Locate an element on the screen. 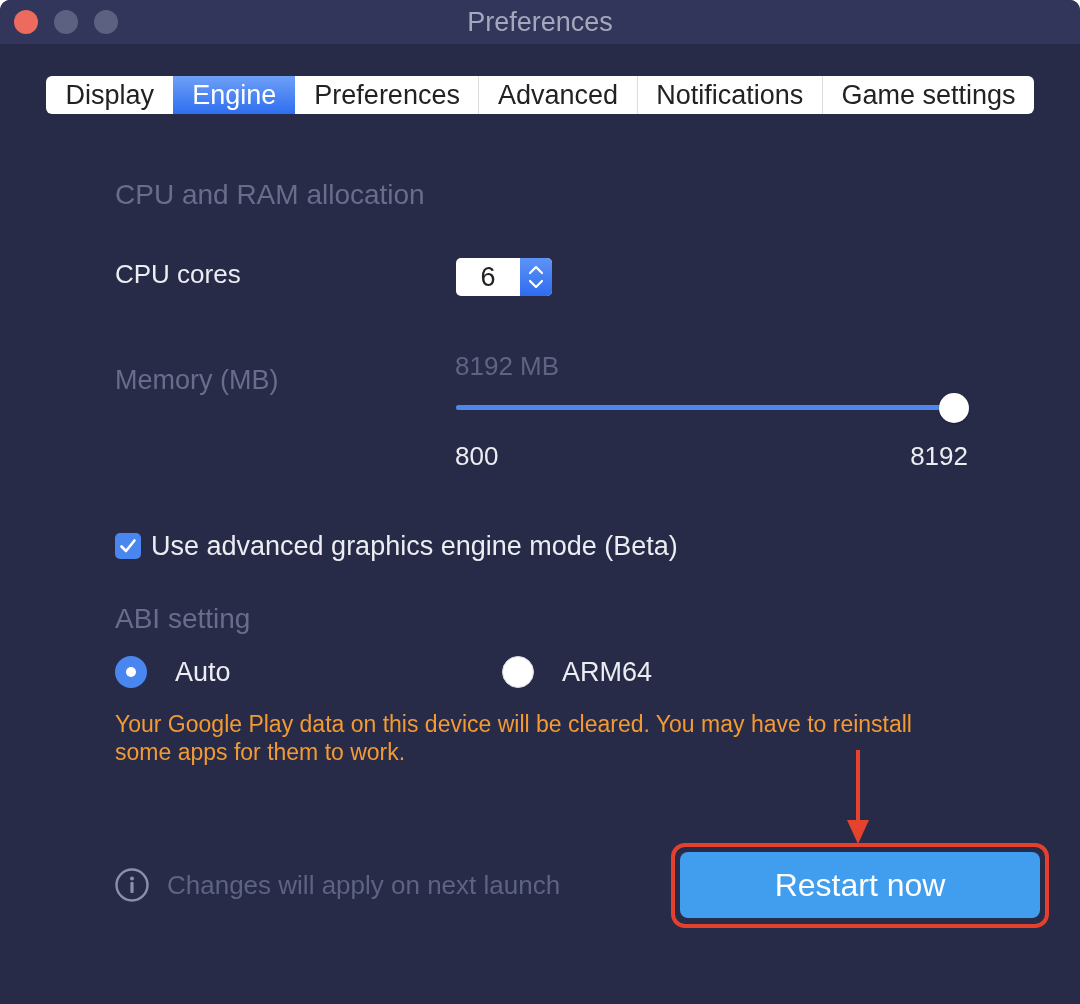 This screenshot has height=1004, width=1080. tab: Preferences is located at coordinates (386, 95).